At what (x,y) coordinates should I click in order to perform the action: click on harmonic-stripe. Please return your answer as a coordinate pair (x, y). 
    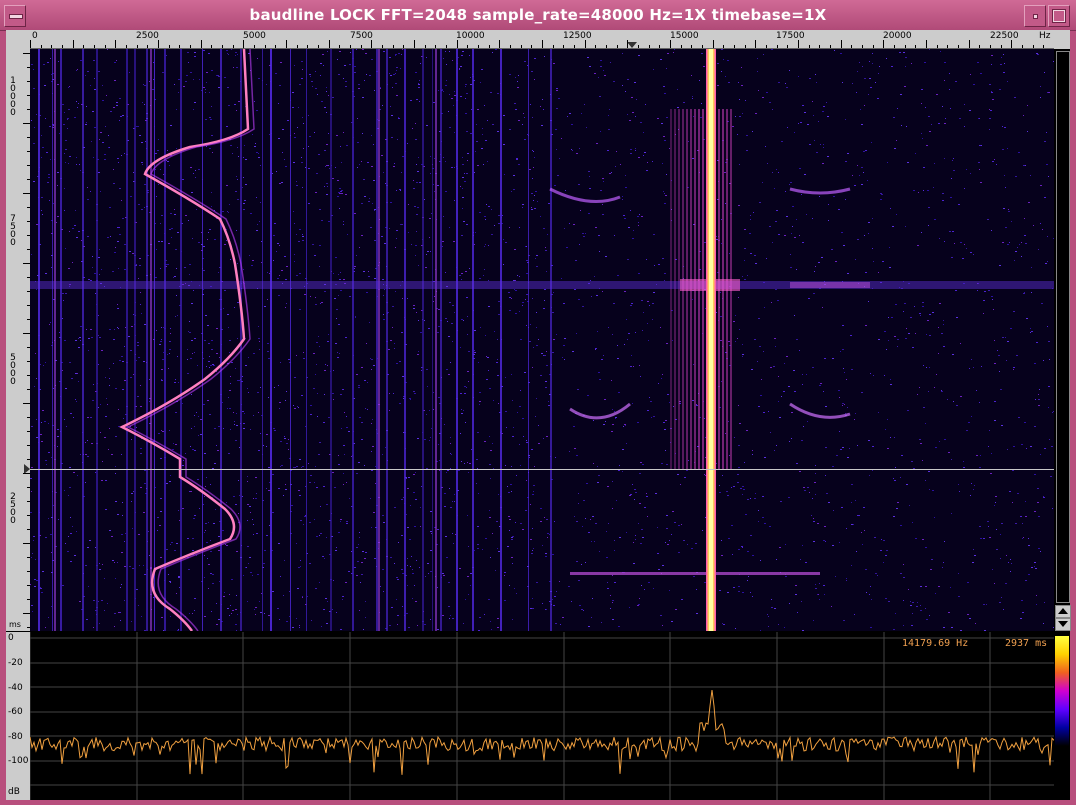
    Looking at the image, I should click on (39, 340).